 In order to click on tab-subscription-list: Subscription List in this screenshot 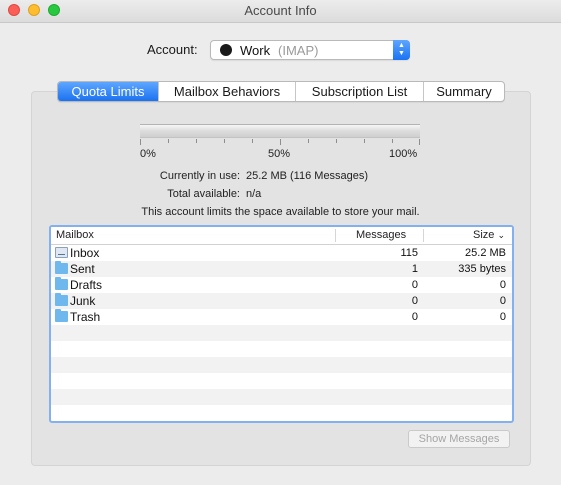, I will do `click(360, 91)`.